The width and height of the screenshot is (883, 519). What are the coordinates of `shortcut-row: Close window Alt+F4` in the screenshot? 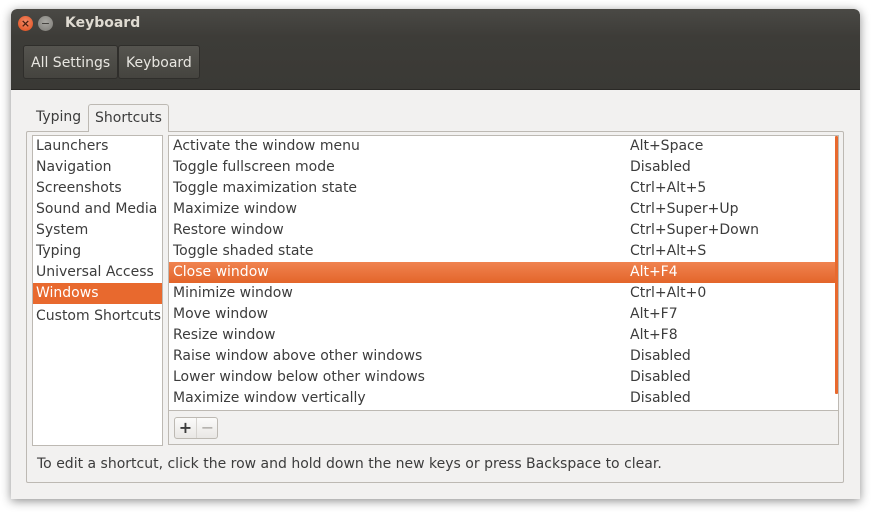 It's located at (503, 272).